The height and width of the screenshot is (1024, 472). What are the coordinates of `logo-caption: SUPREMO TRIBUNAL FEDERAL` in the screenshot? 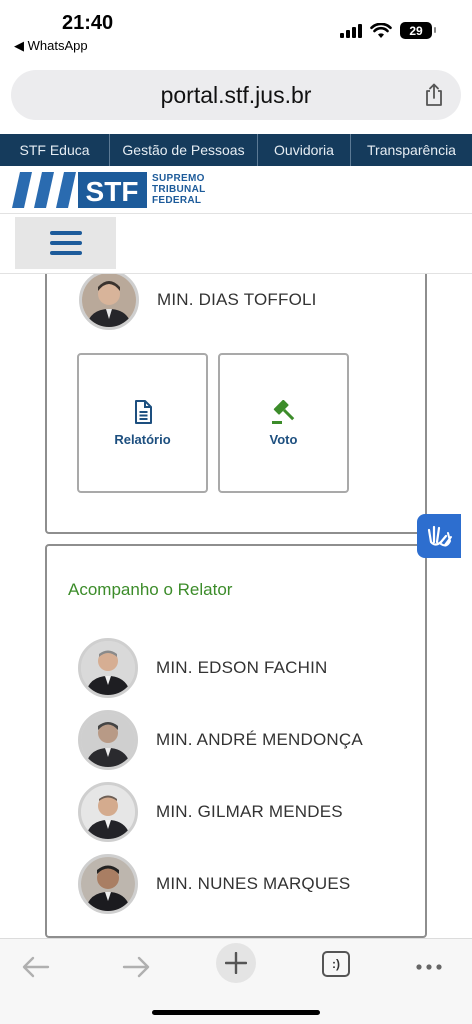 It's located at (179, 189).